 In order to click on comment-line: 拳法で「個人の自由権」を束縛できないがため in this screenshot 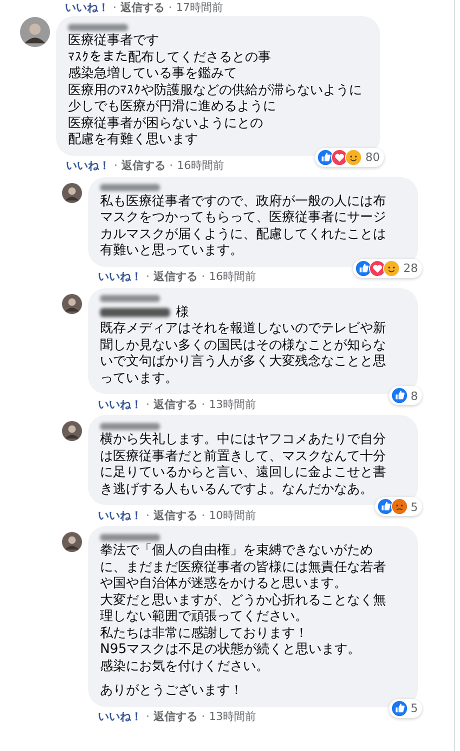, I will do `click(237, 551)`.